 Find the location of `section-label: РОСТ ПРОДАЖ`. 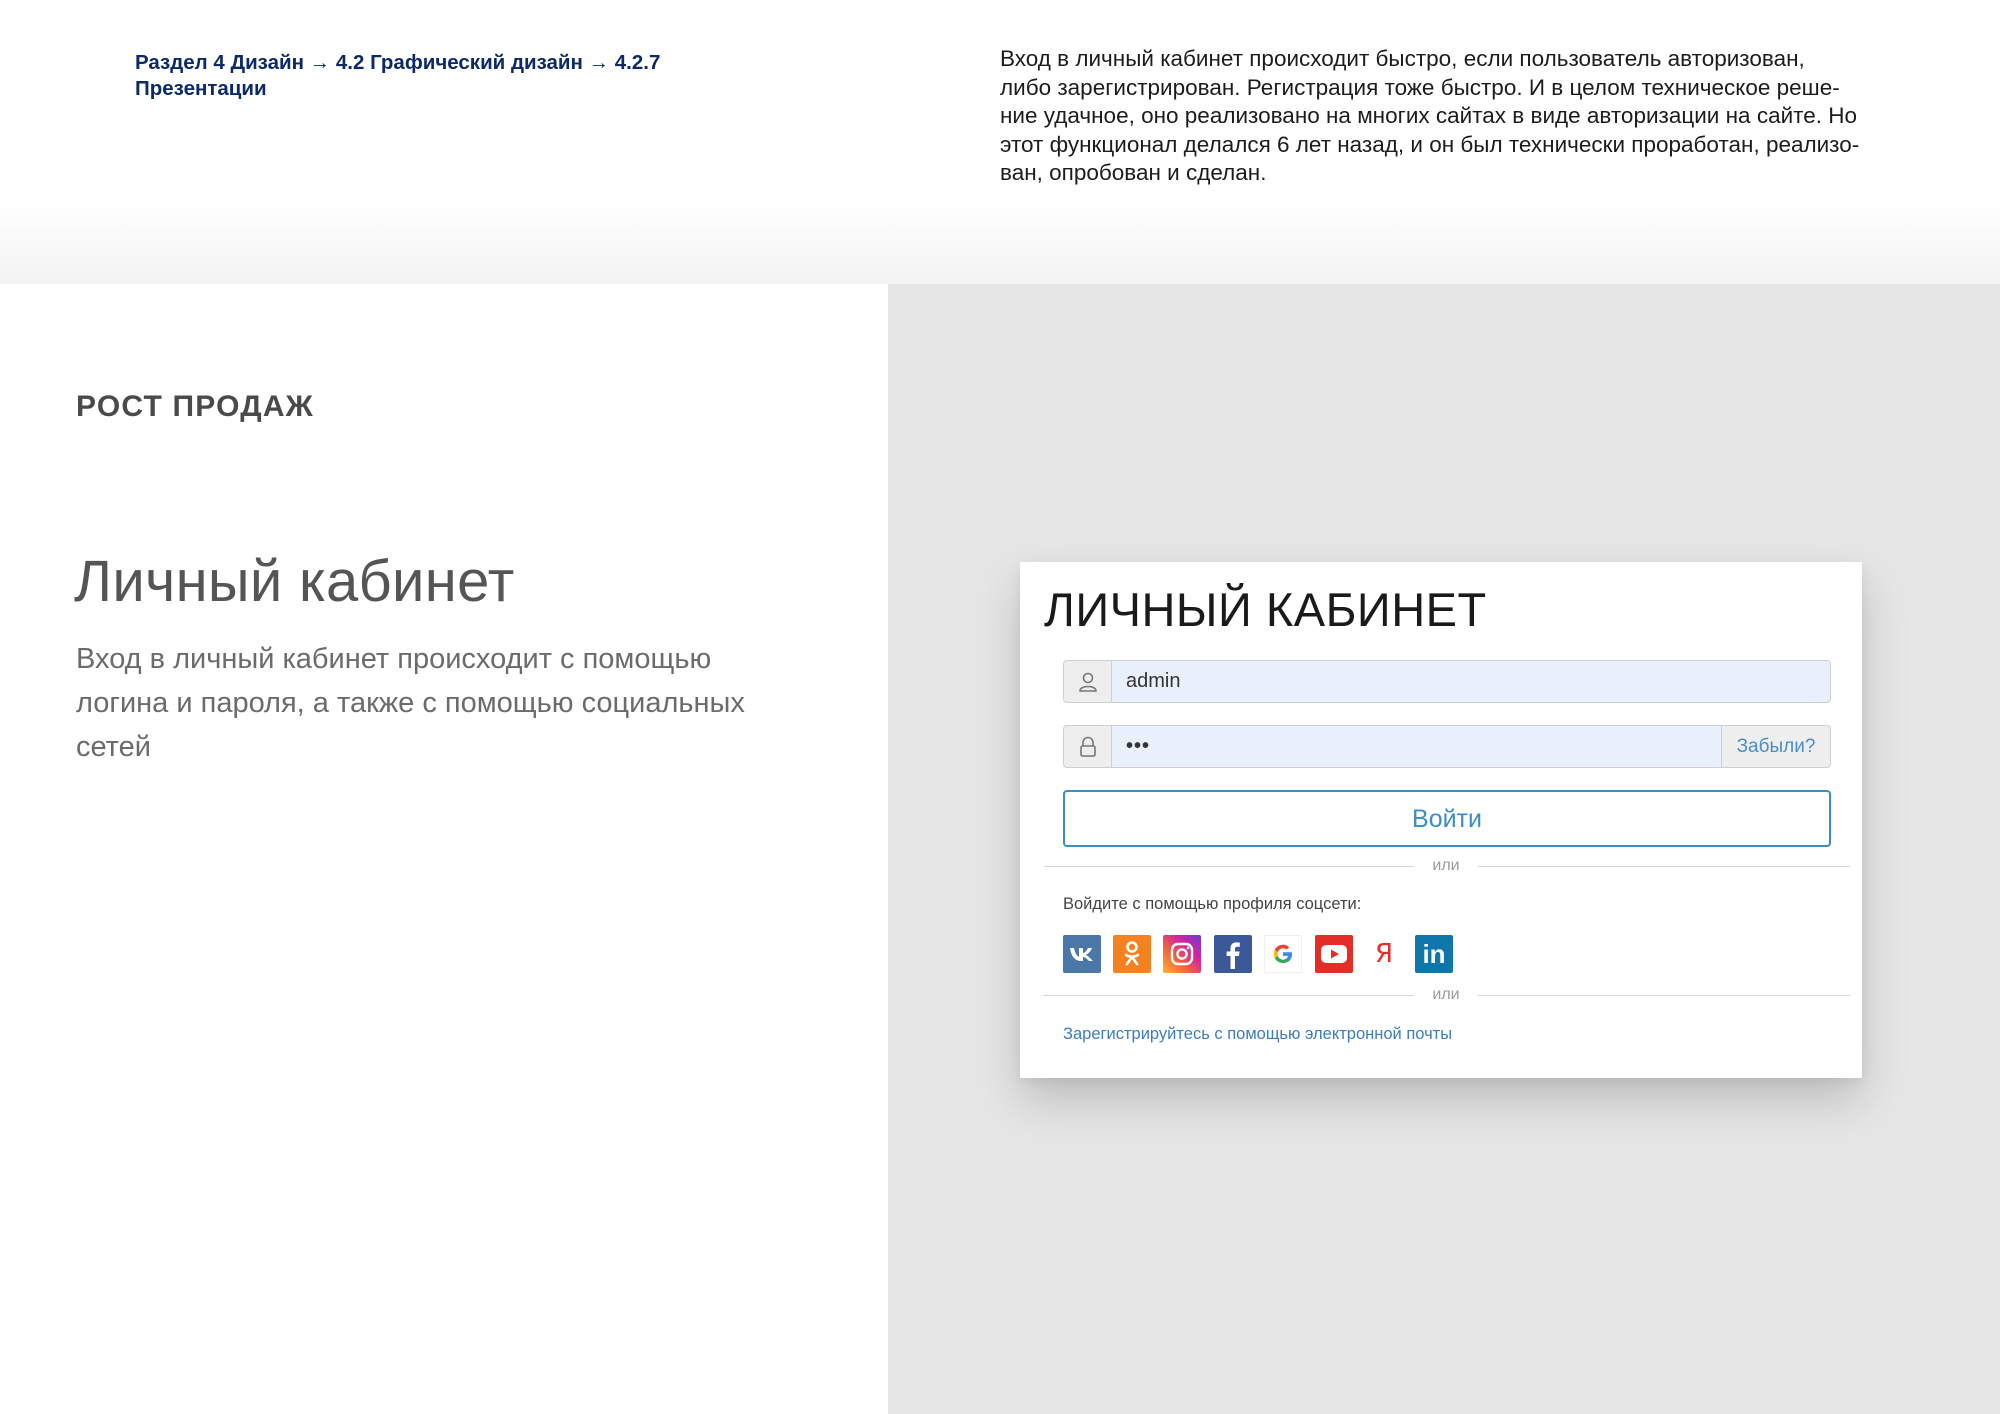

section-label: РОСТ ПРОДАЖ is located at coordinates (195, 406).